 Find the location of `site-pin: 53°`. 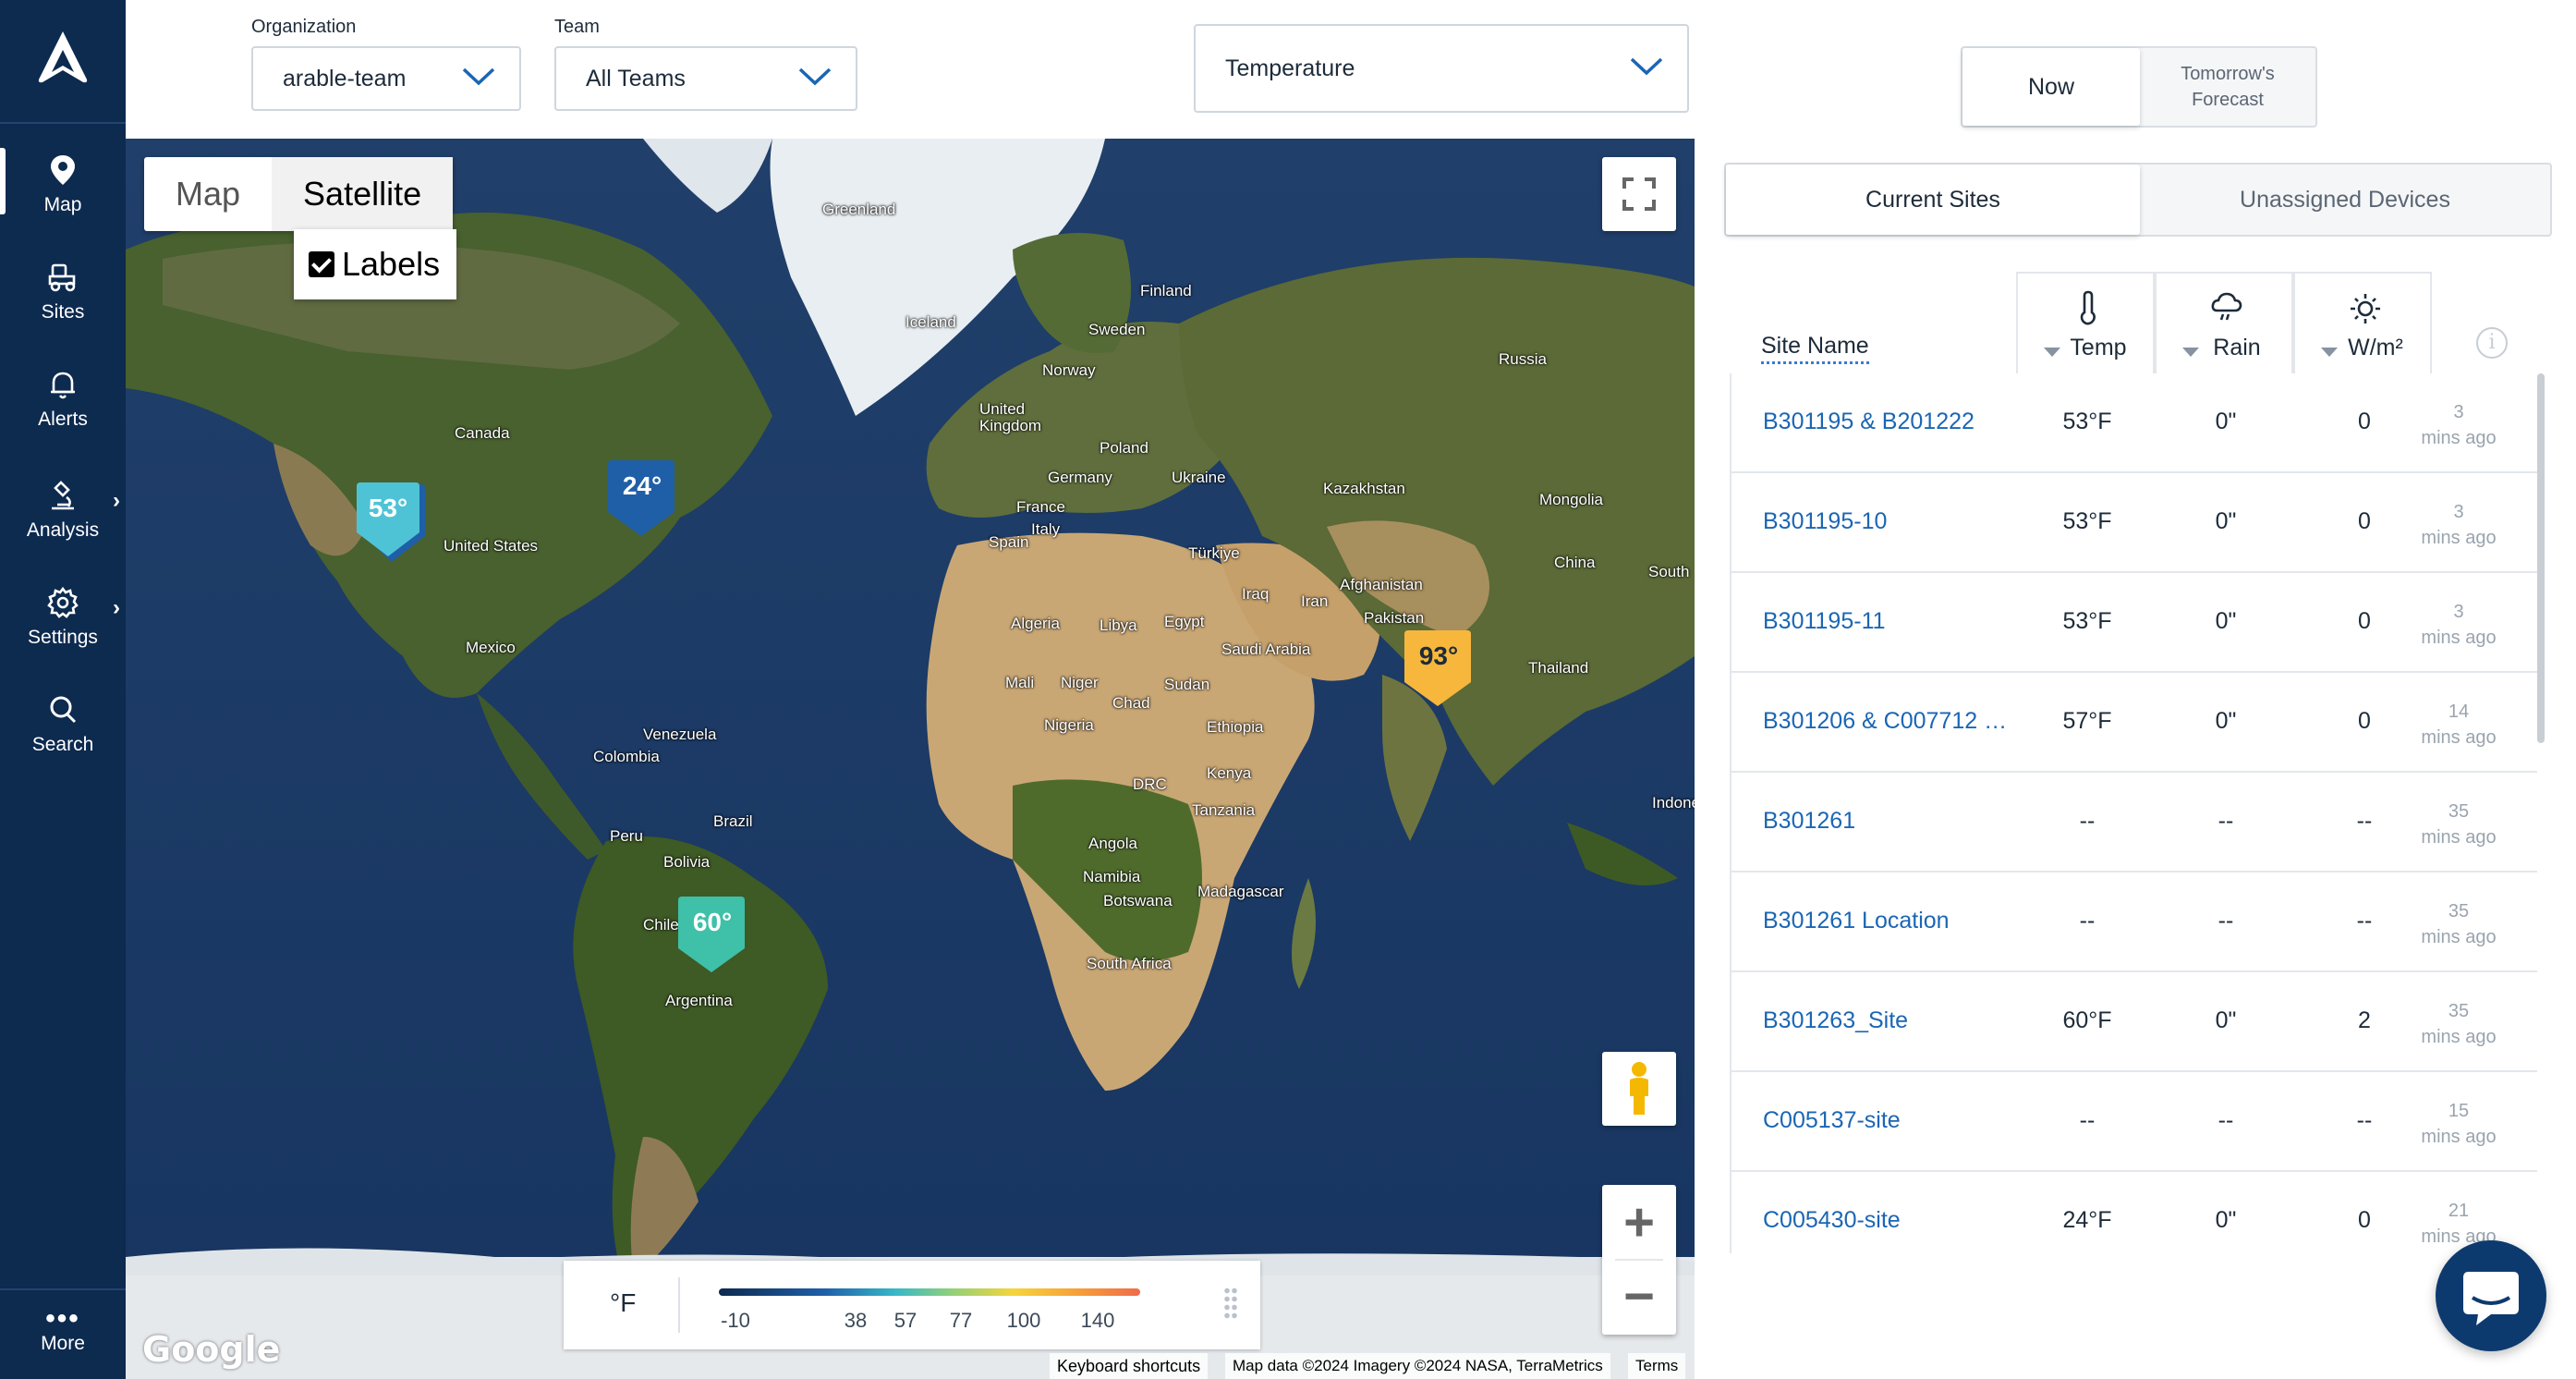

site-pin: 53° is located at coordinates (391, 523).